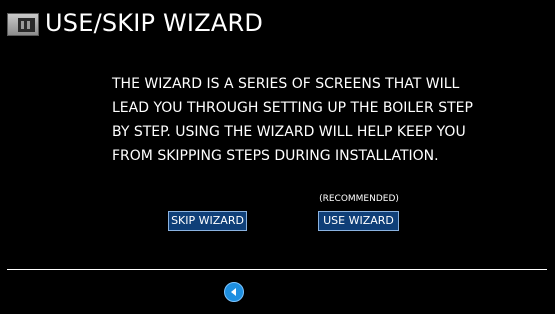 The image size is (555, 314). I want to click on page-title: USE/SKIP WIZARD, so click(154, 23).